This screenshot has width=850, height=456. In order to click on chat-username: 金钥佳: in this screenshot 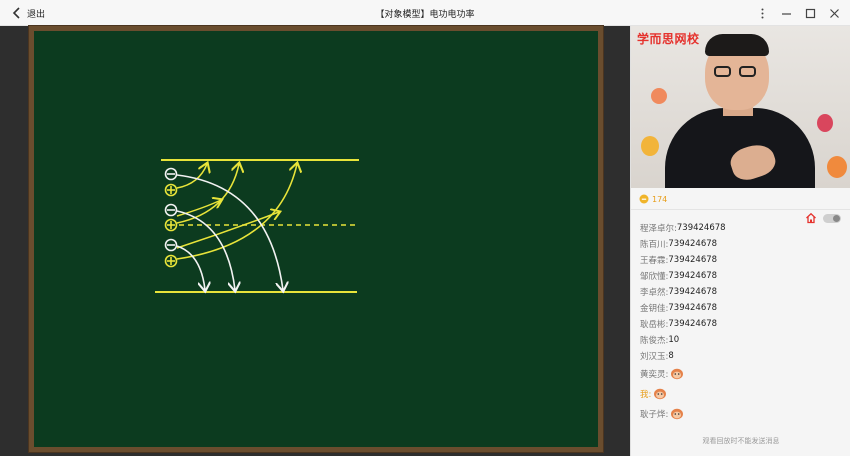, I will do `click(654, 309)`.